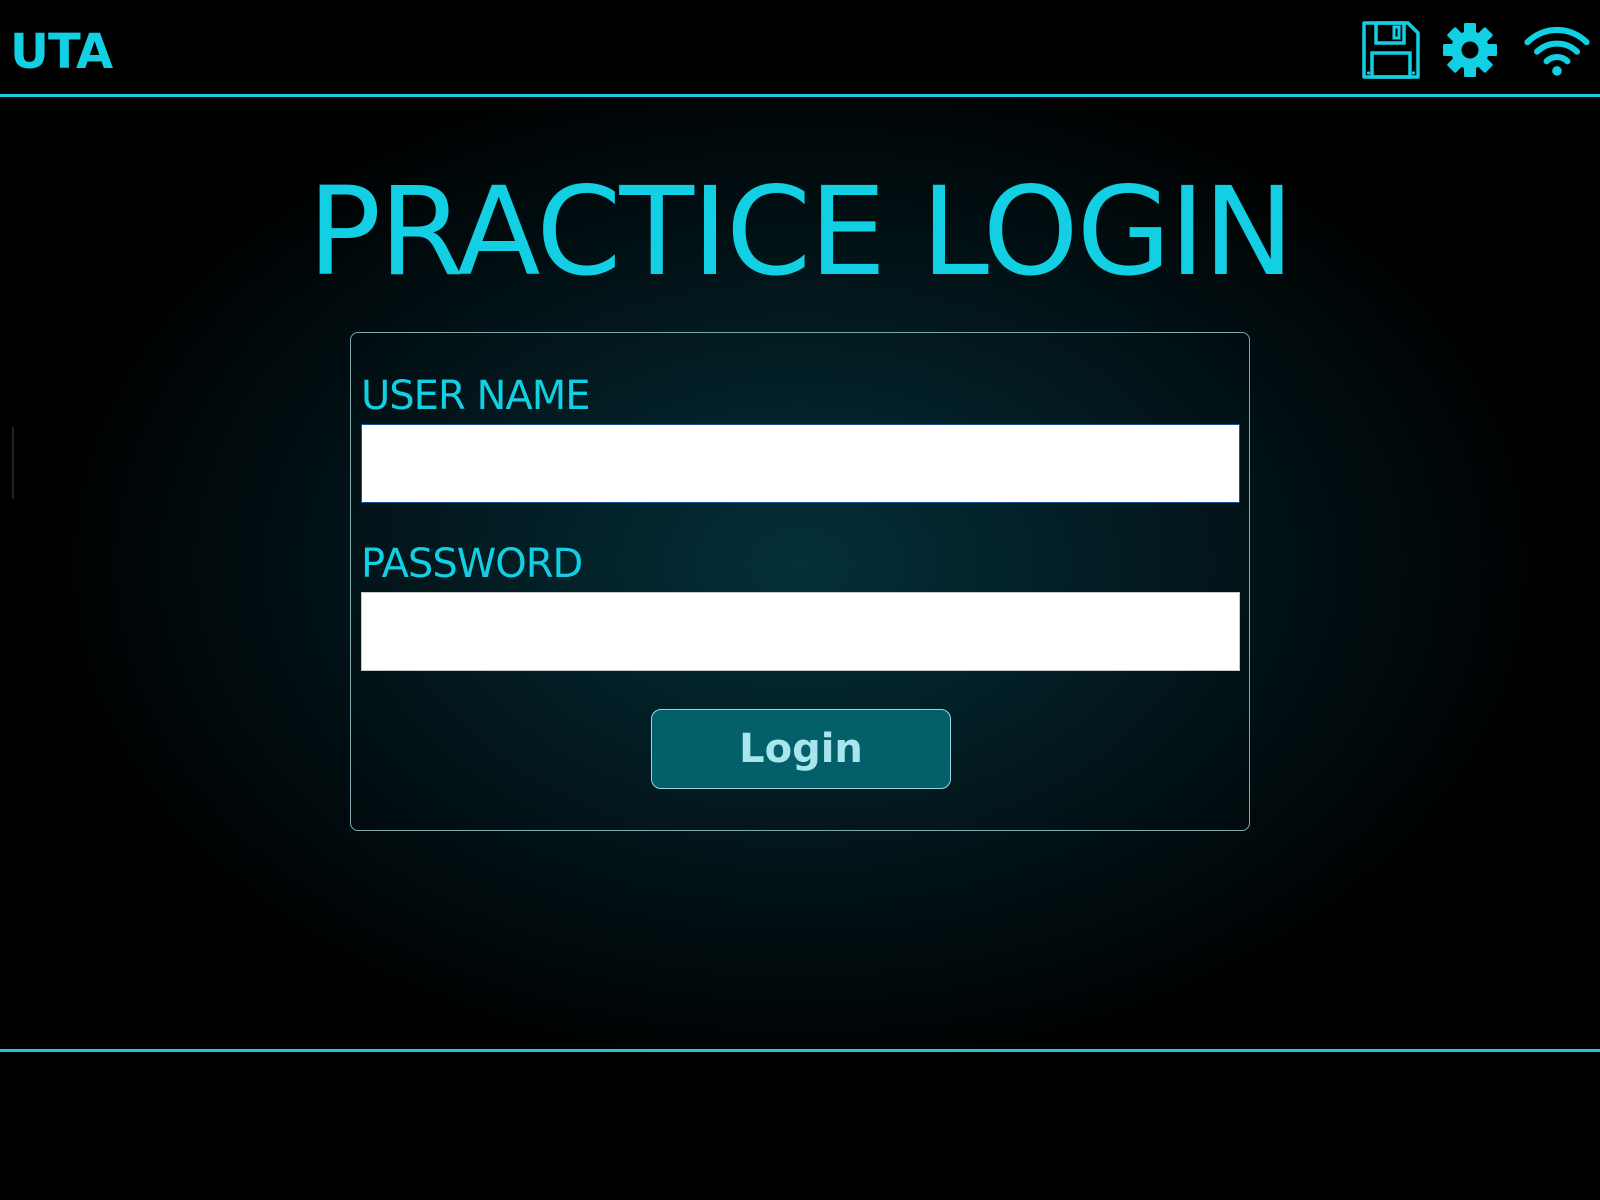  Describe the element at coordinates (800, 48) in the screenshot. I see `top-bar: UTA` at that location.